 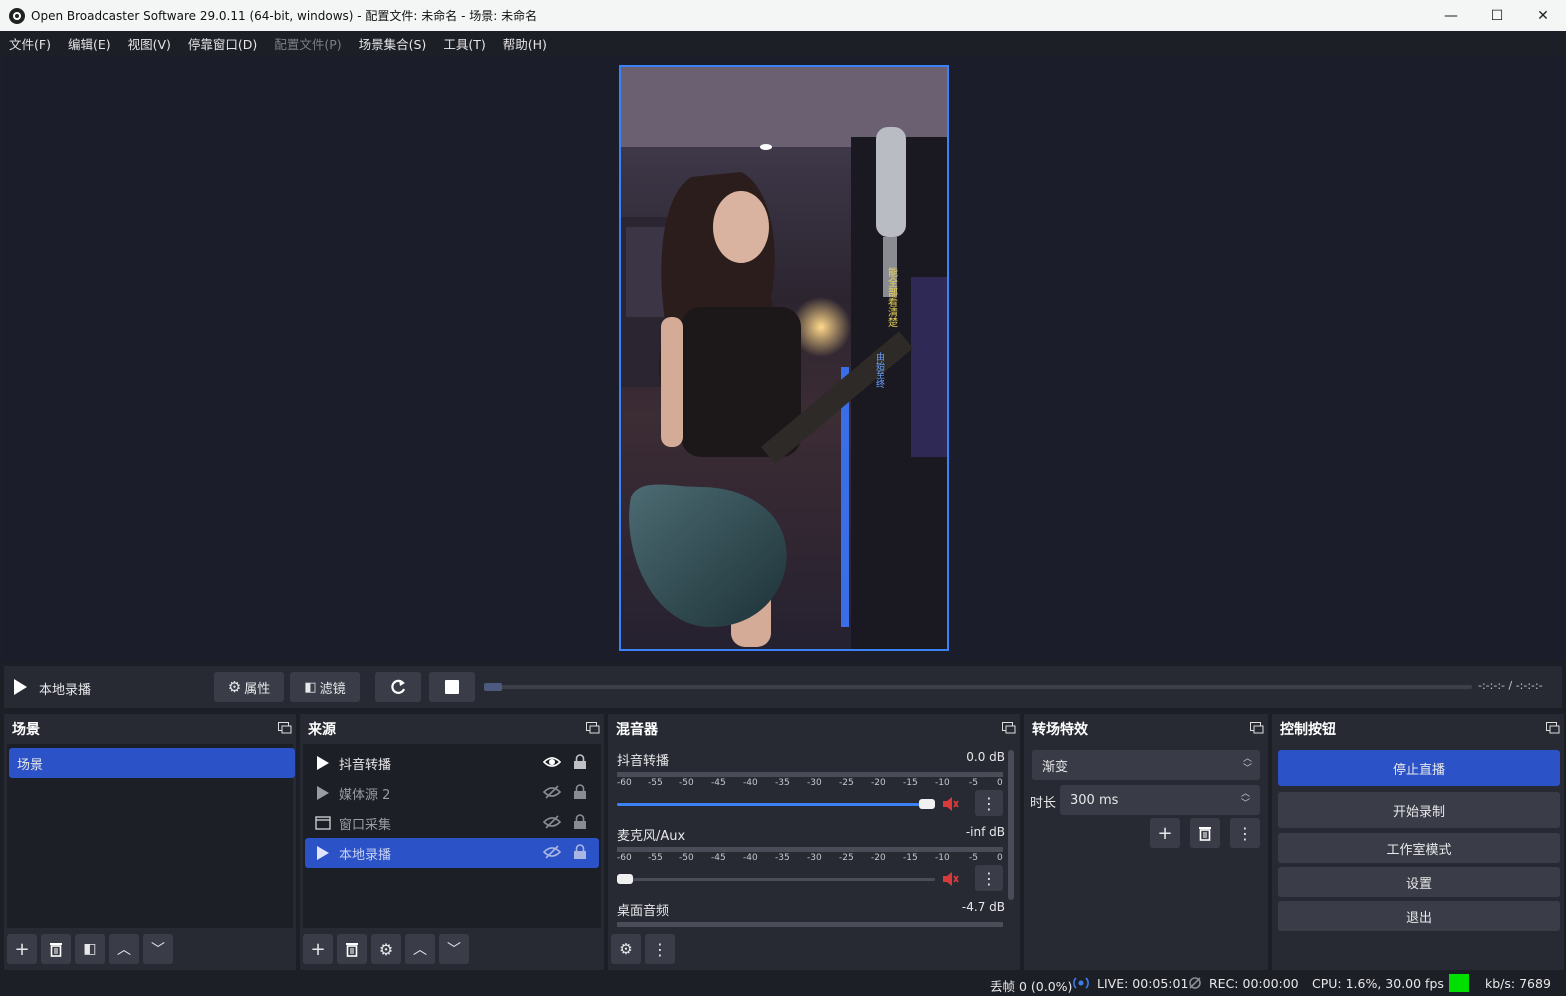 What do you see at coordinates (1195, 983) in the screenshot?
I see `rec-inactive-icon` at bounding box center [1195, 983].